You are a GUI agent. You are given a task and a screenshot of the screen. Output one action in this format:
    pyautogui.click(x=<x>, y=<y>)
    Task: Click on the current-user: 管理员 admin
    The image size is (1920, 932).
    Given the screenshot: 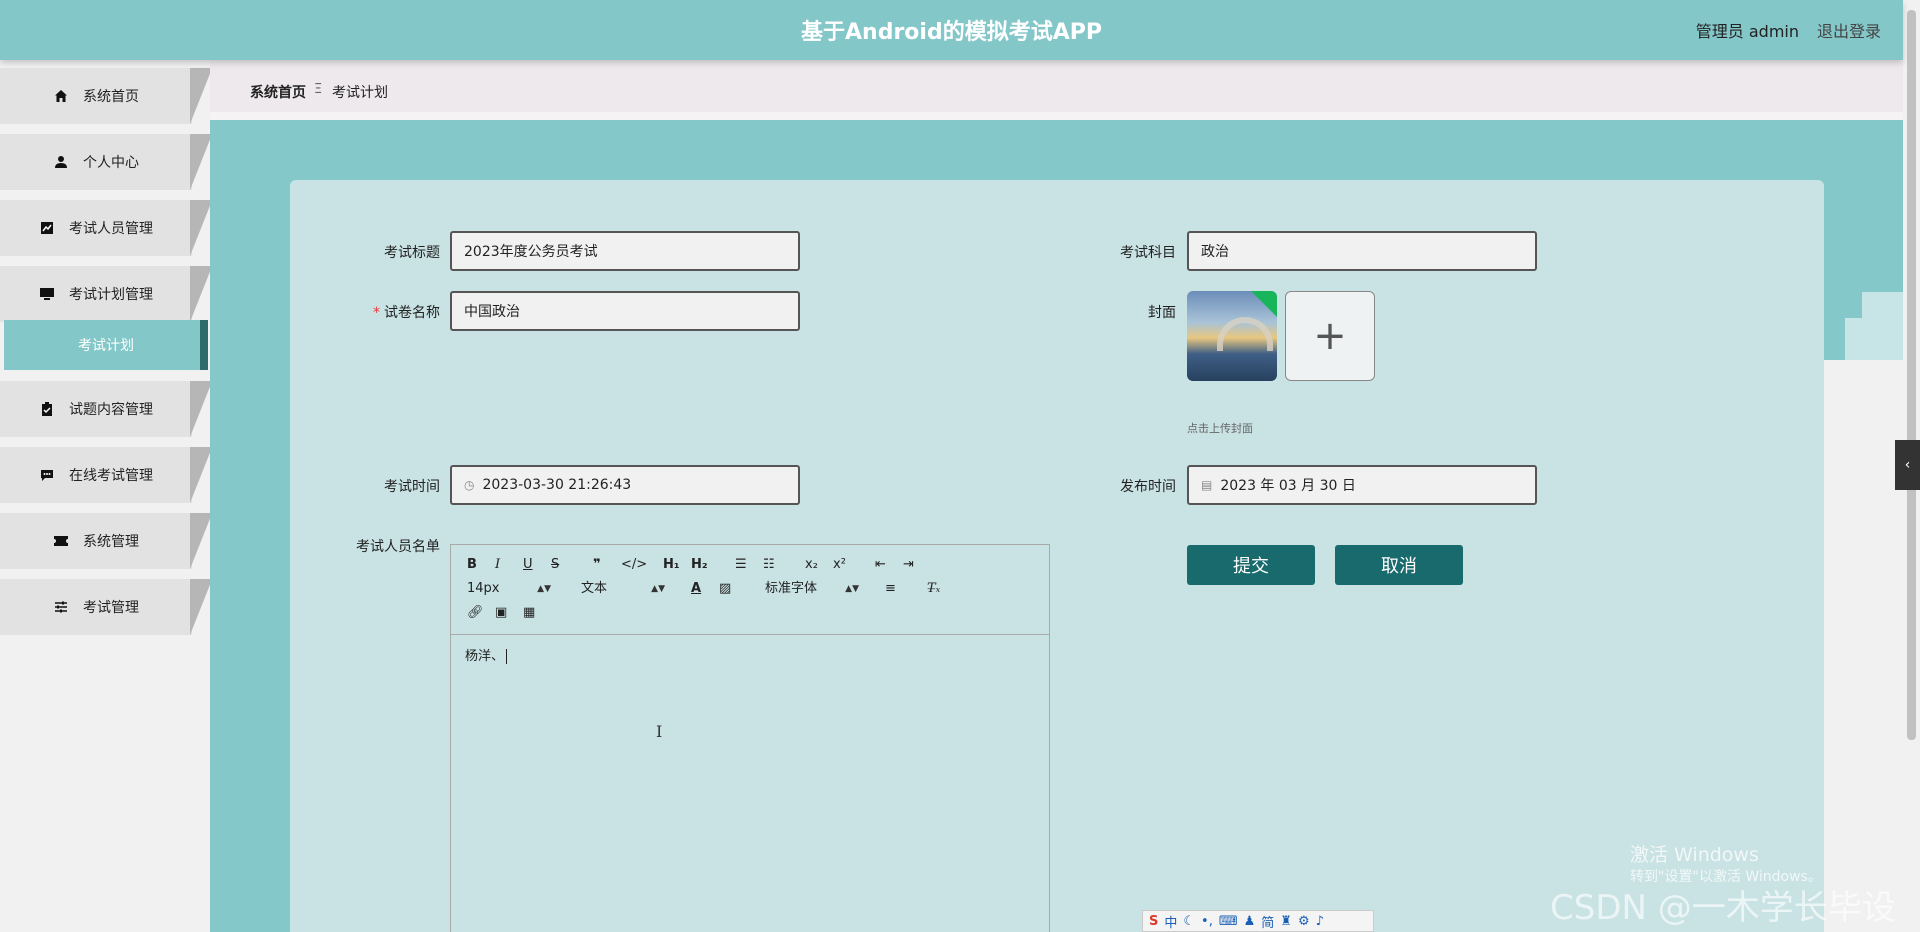 What is the action you would take?
    pyautogui.click(x=1747, y=31)
    